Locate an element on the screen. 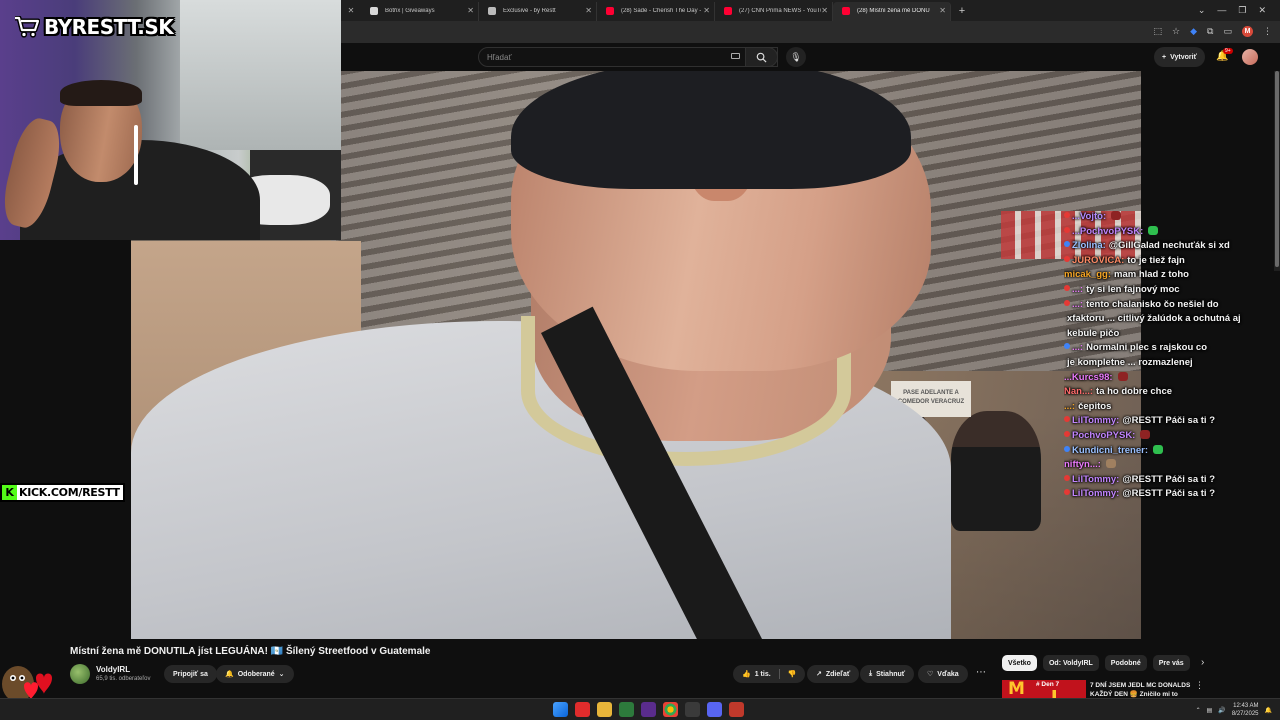 The width and height of the screenshot is (1280, 720). avatar is located at coordinates (1250, 57).